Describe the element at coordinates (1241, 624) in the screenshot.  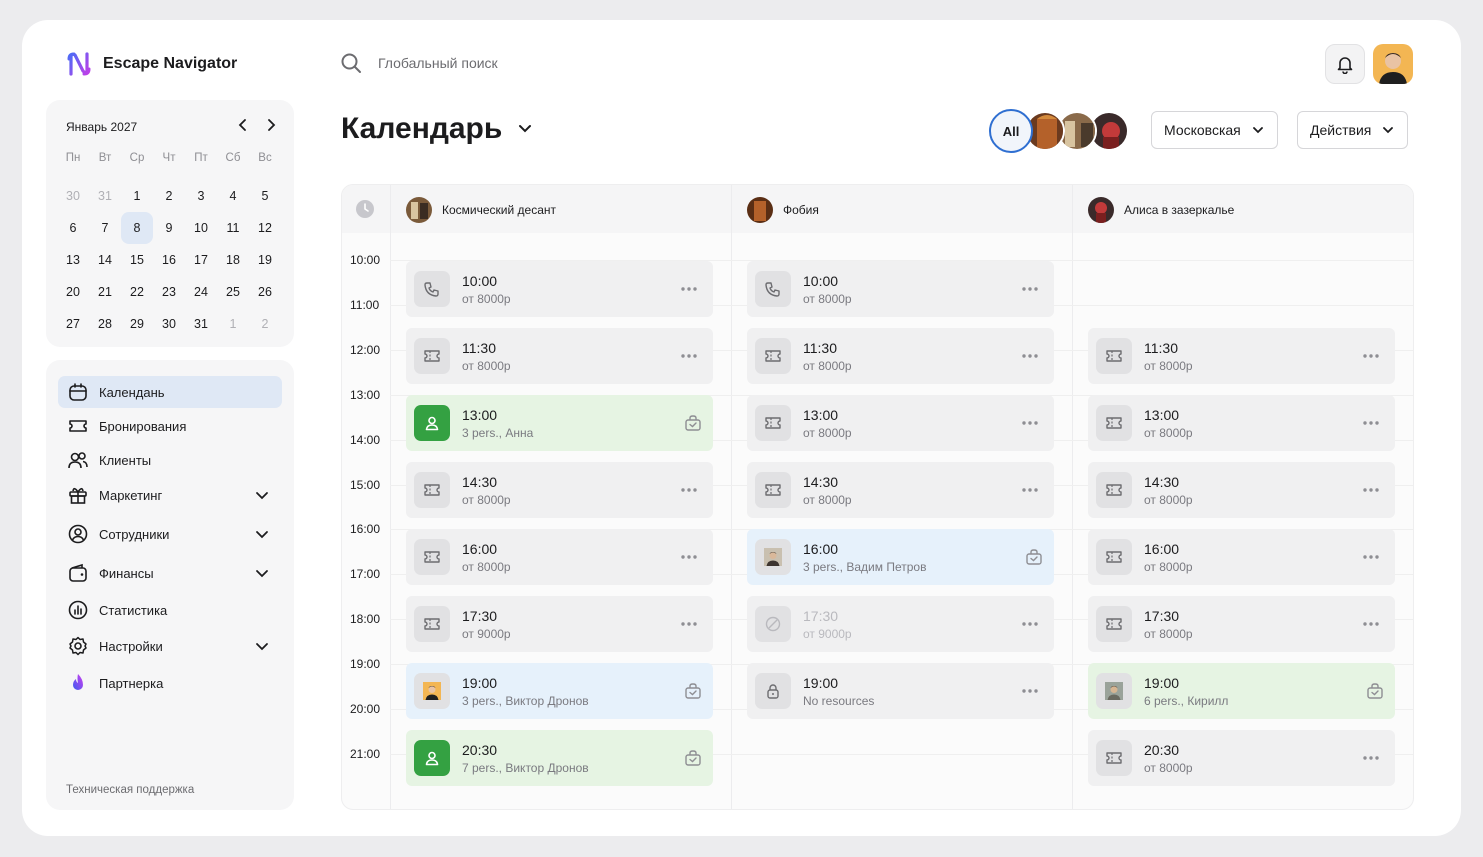
I see `schedule-slot: 17:30 от 8000р` at that location.